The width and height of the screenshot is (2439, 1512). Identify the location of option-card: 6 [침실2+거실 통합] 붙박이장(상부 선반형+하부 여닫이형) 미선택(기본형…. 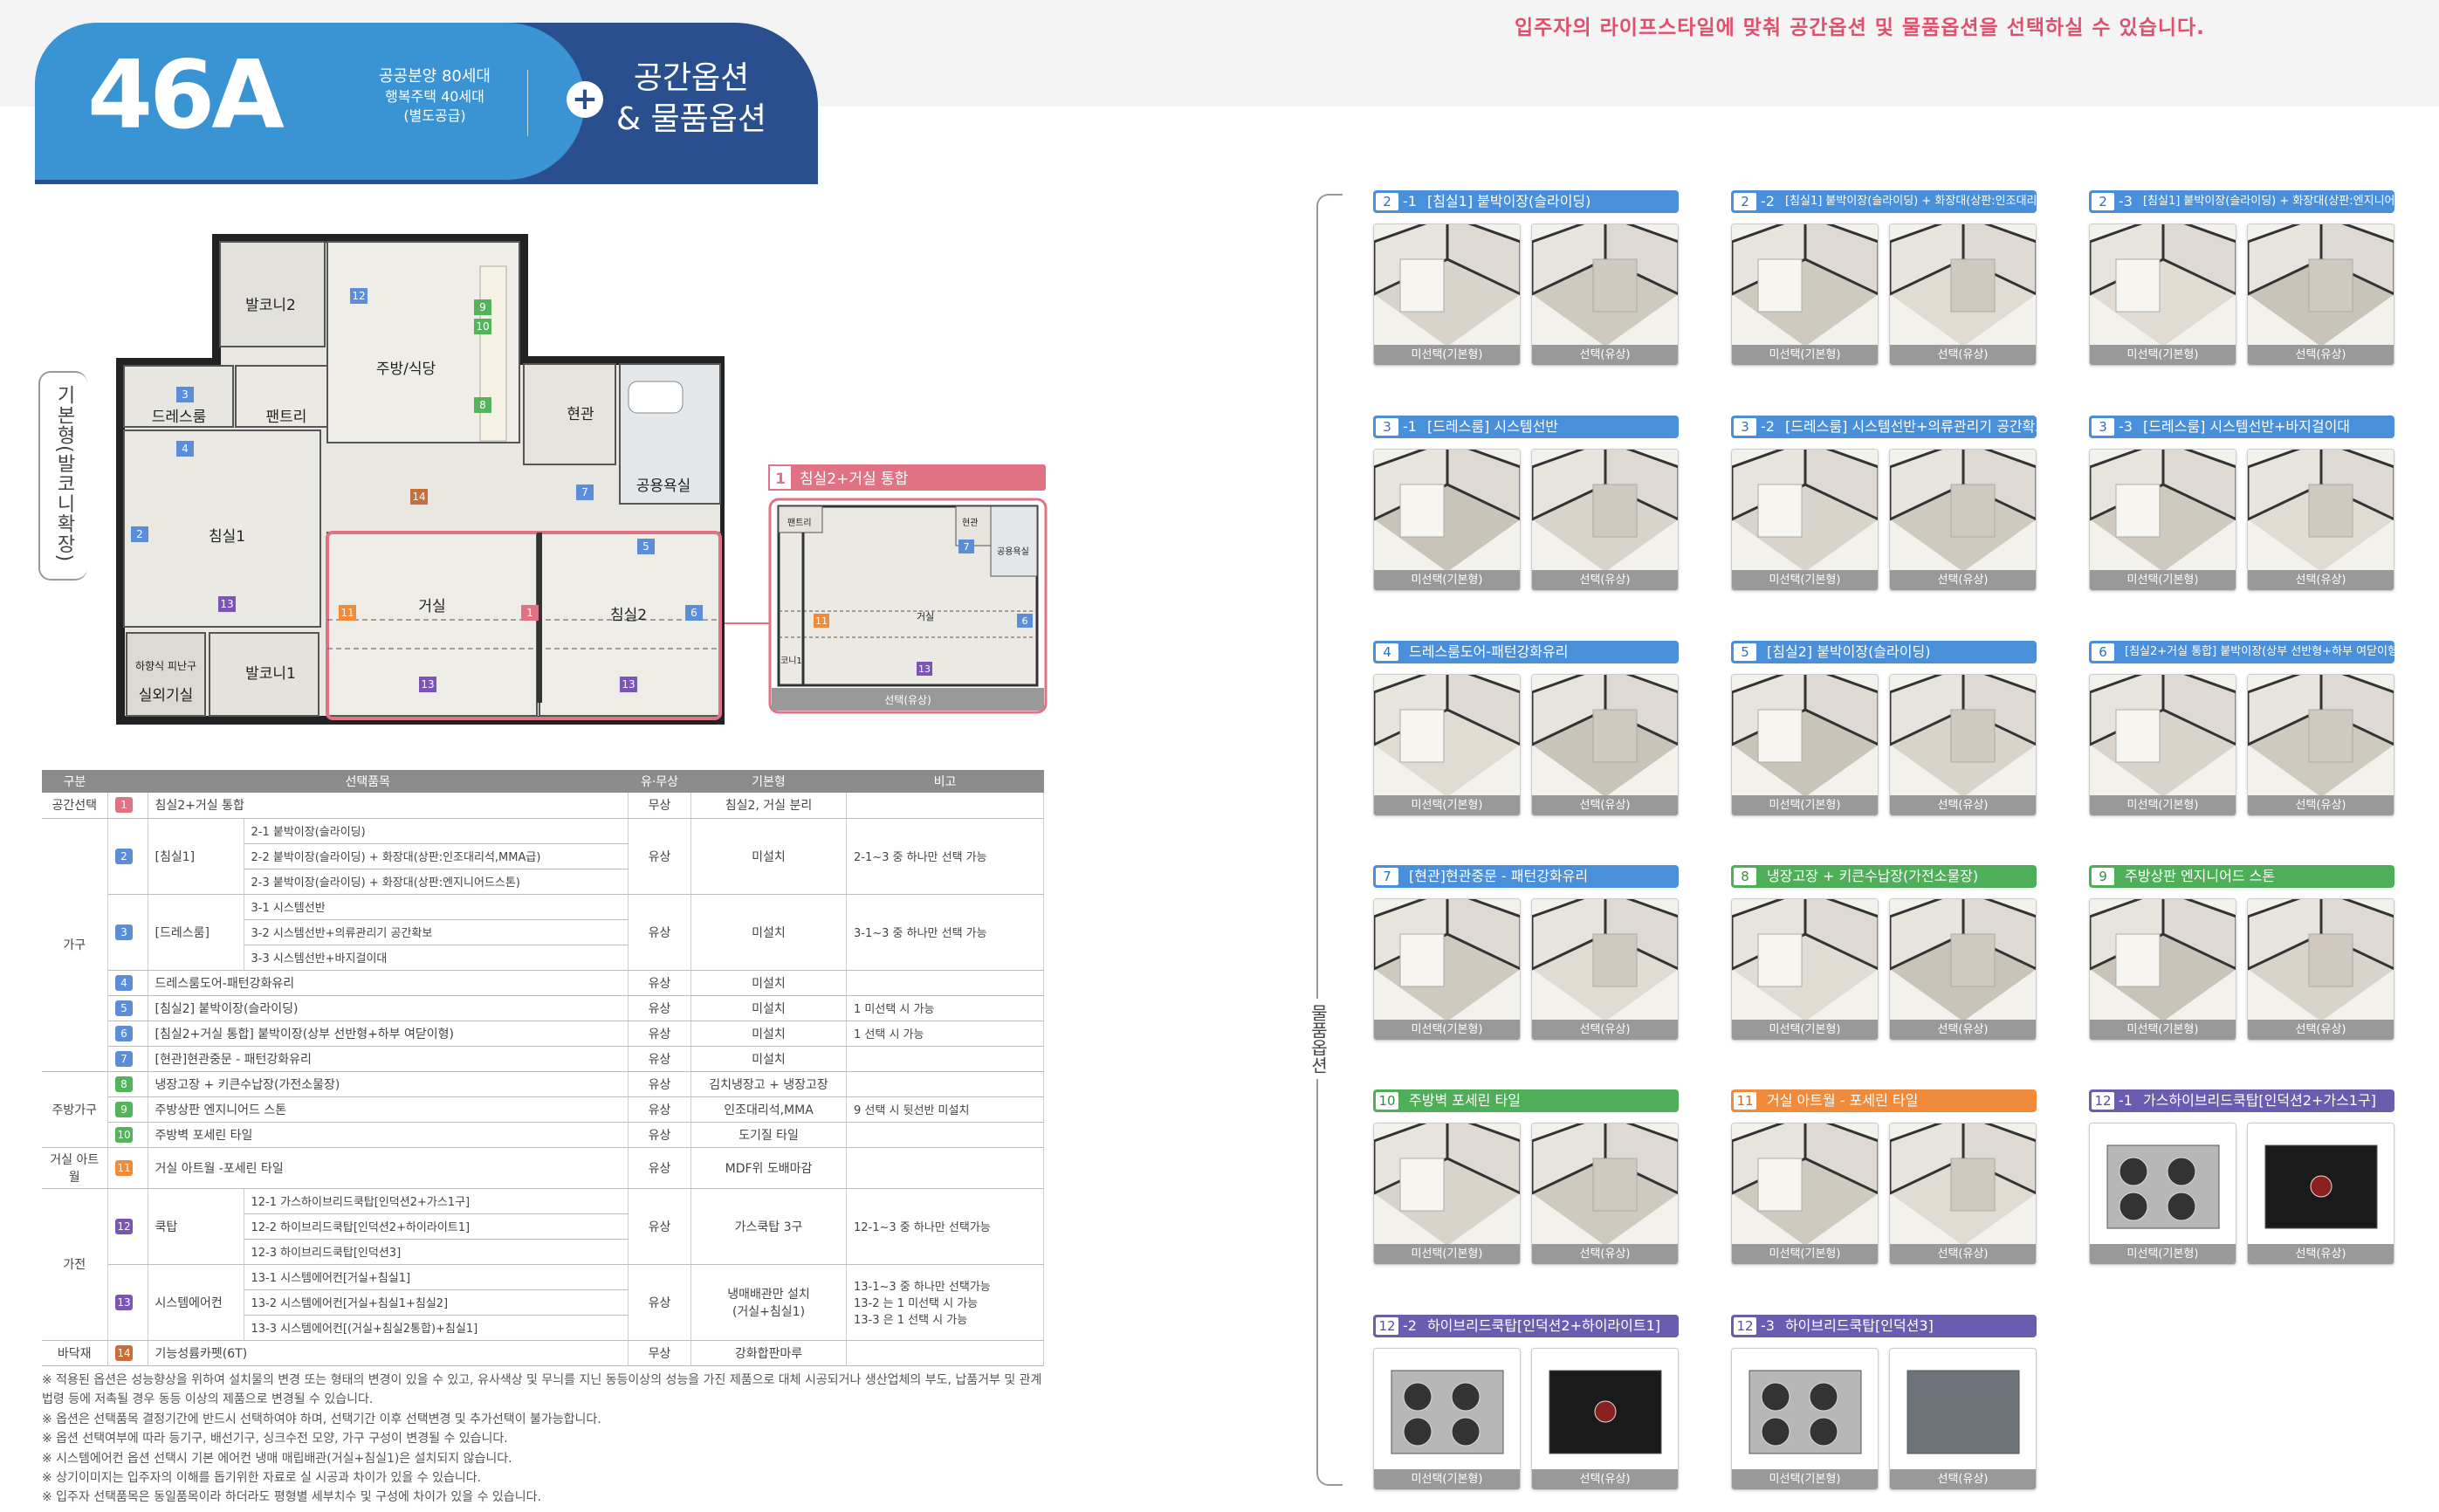
(2241, 728).